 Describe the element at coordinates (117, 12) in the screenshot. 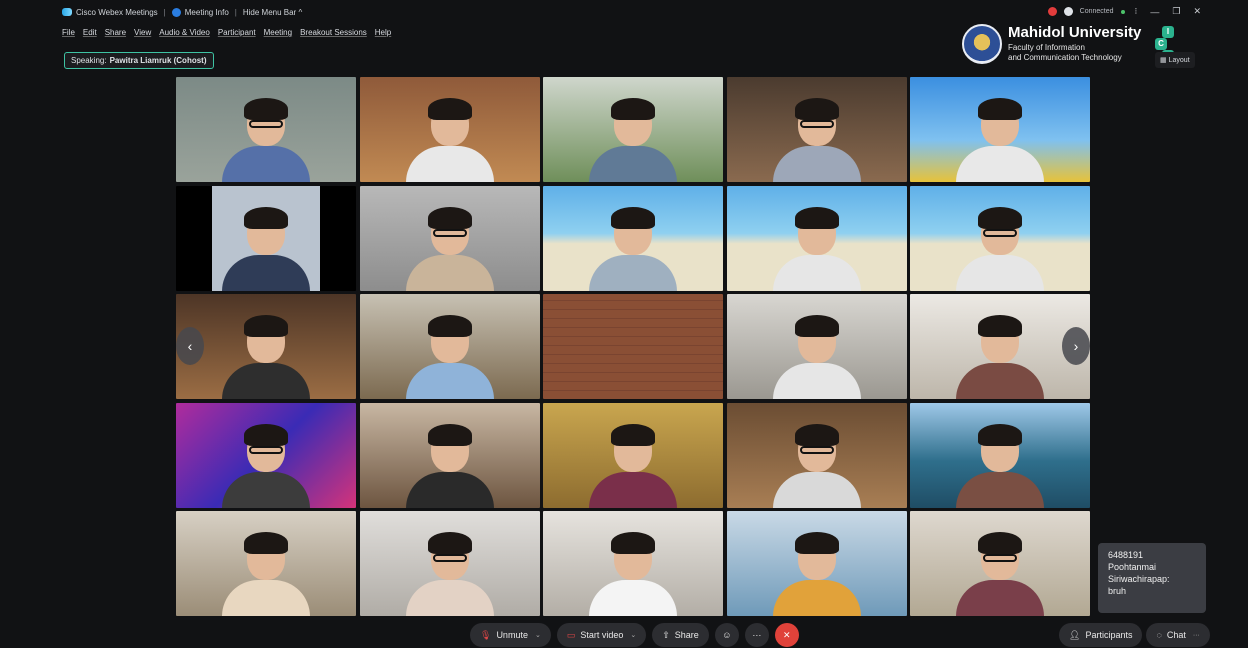

I see `app-title: Cisco Webex Meetings` at that location.